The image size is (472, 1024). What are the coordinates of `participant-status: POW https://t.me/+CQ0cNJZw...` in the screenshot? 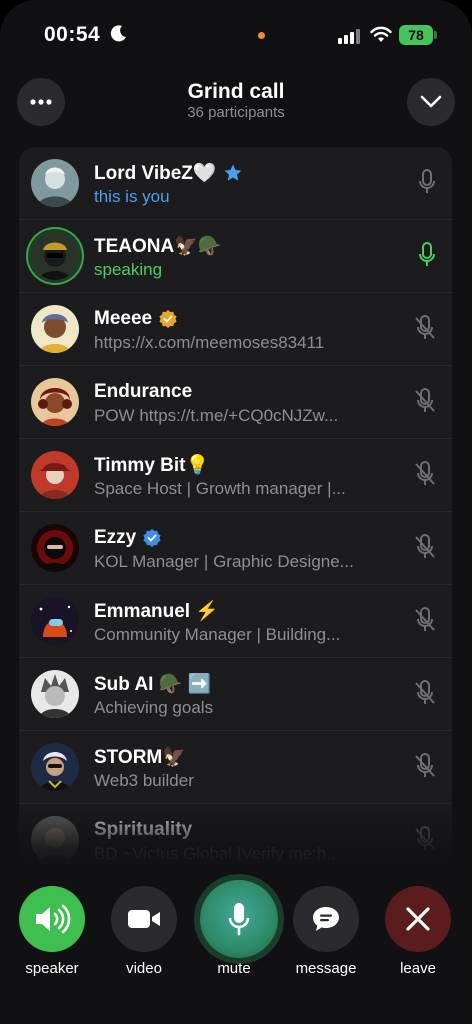 It's located at (216, 415).